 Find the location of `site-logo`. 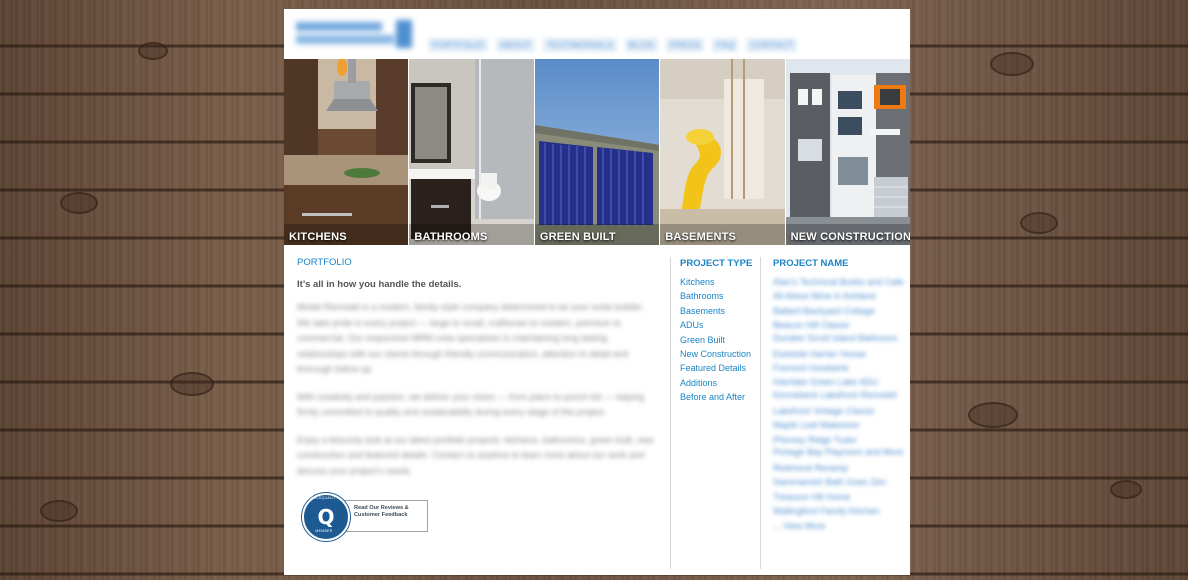

site-logo is located at coordinates (352, 35).